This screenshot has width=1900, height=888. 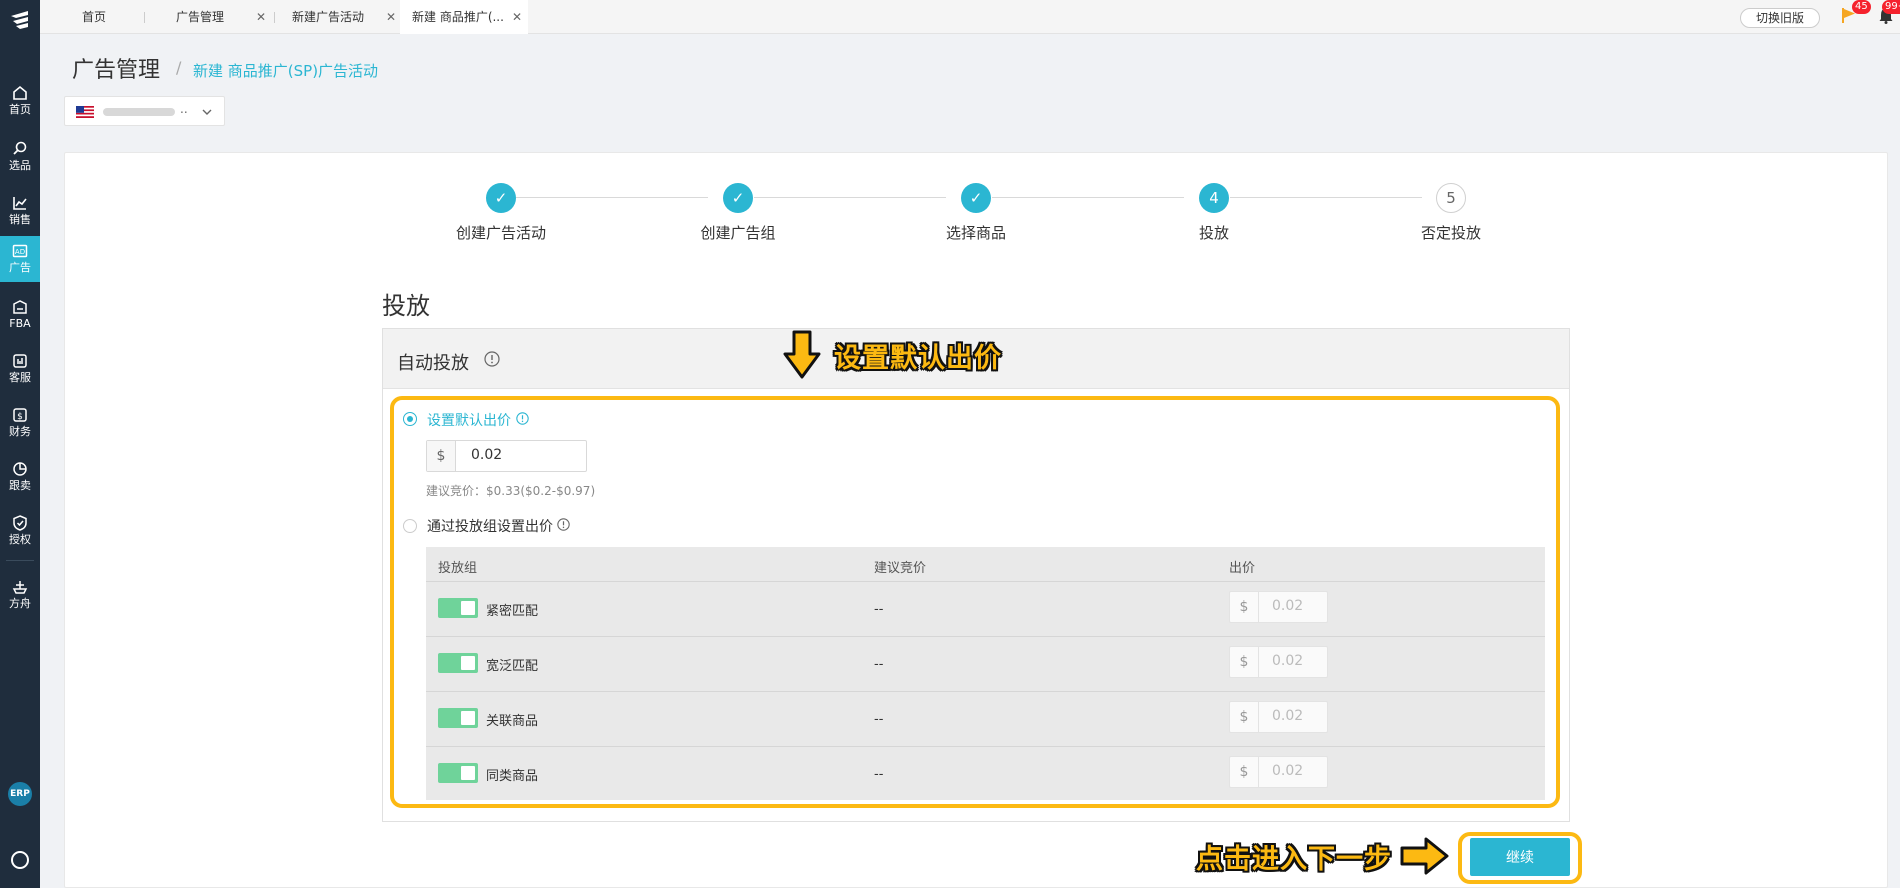 What do you see at coordinates (20, 307) in the screenshot?
I see `fba-icon` at bounding box center [20, 307].